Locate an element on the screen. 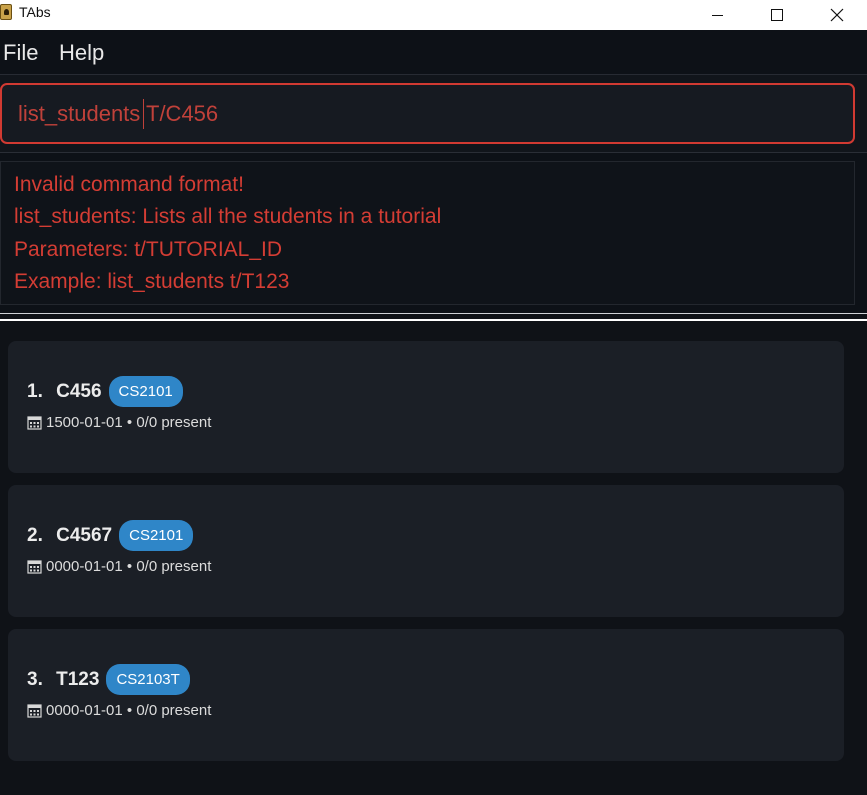 Image resolution: width=867 pixels, height=795 pixels. menu-help: Help is located at coordinates (81, 53).